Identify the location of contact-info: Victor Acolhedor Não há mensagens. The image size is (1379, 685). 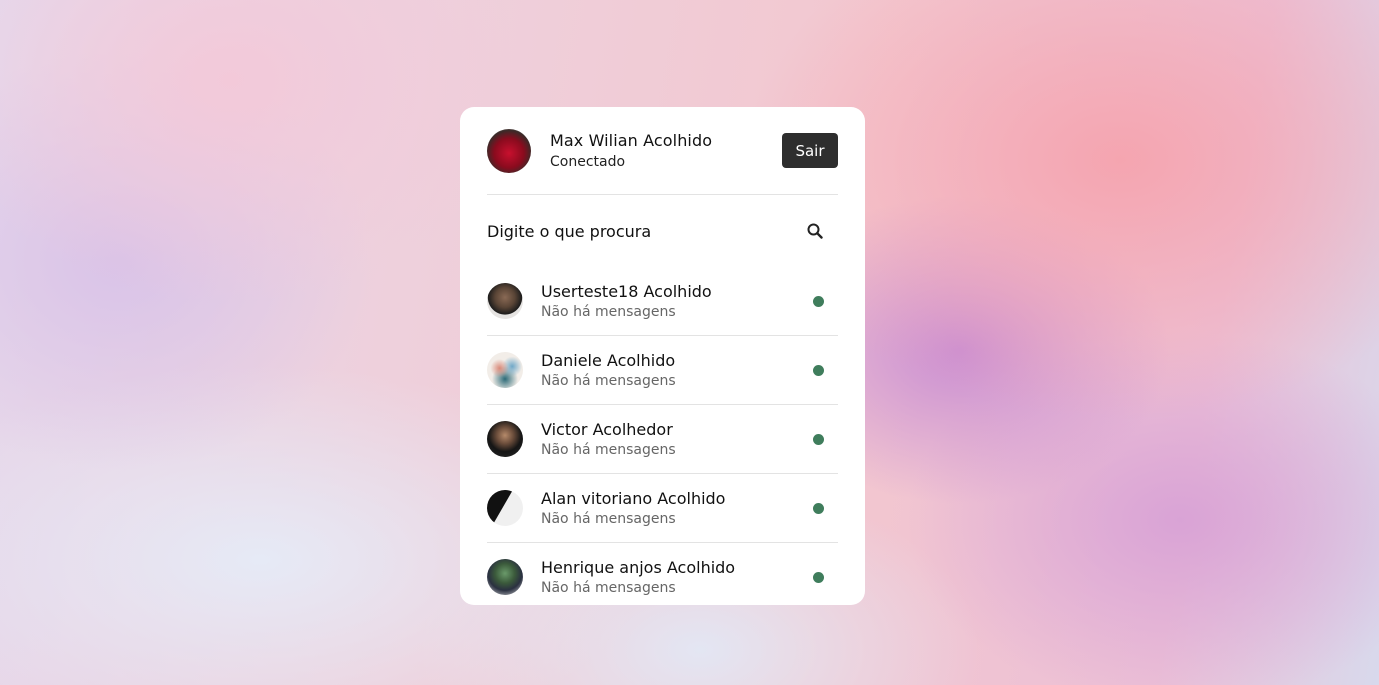
(677, 439).